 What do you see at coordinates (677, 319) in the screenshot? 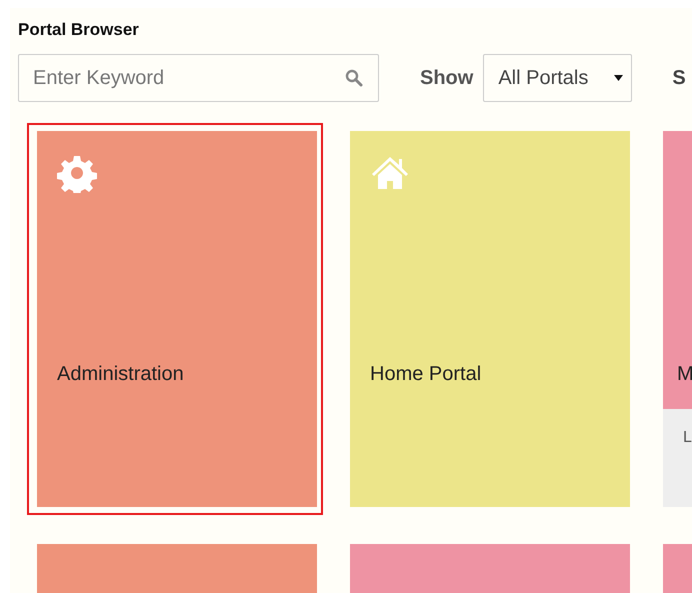
I see `portal-tile: M L` at bounding box center [677, 319].